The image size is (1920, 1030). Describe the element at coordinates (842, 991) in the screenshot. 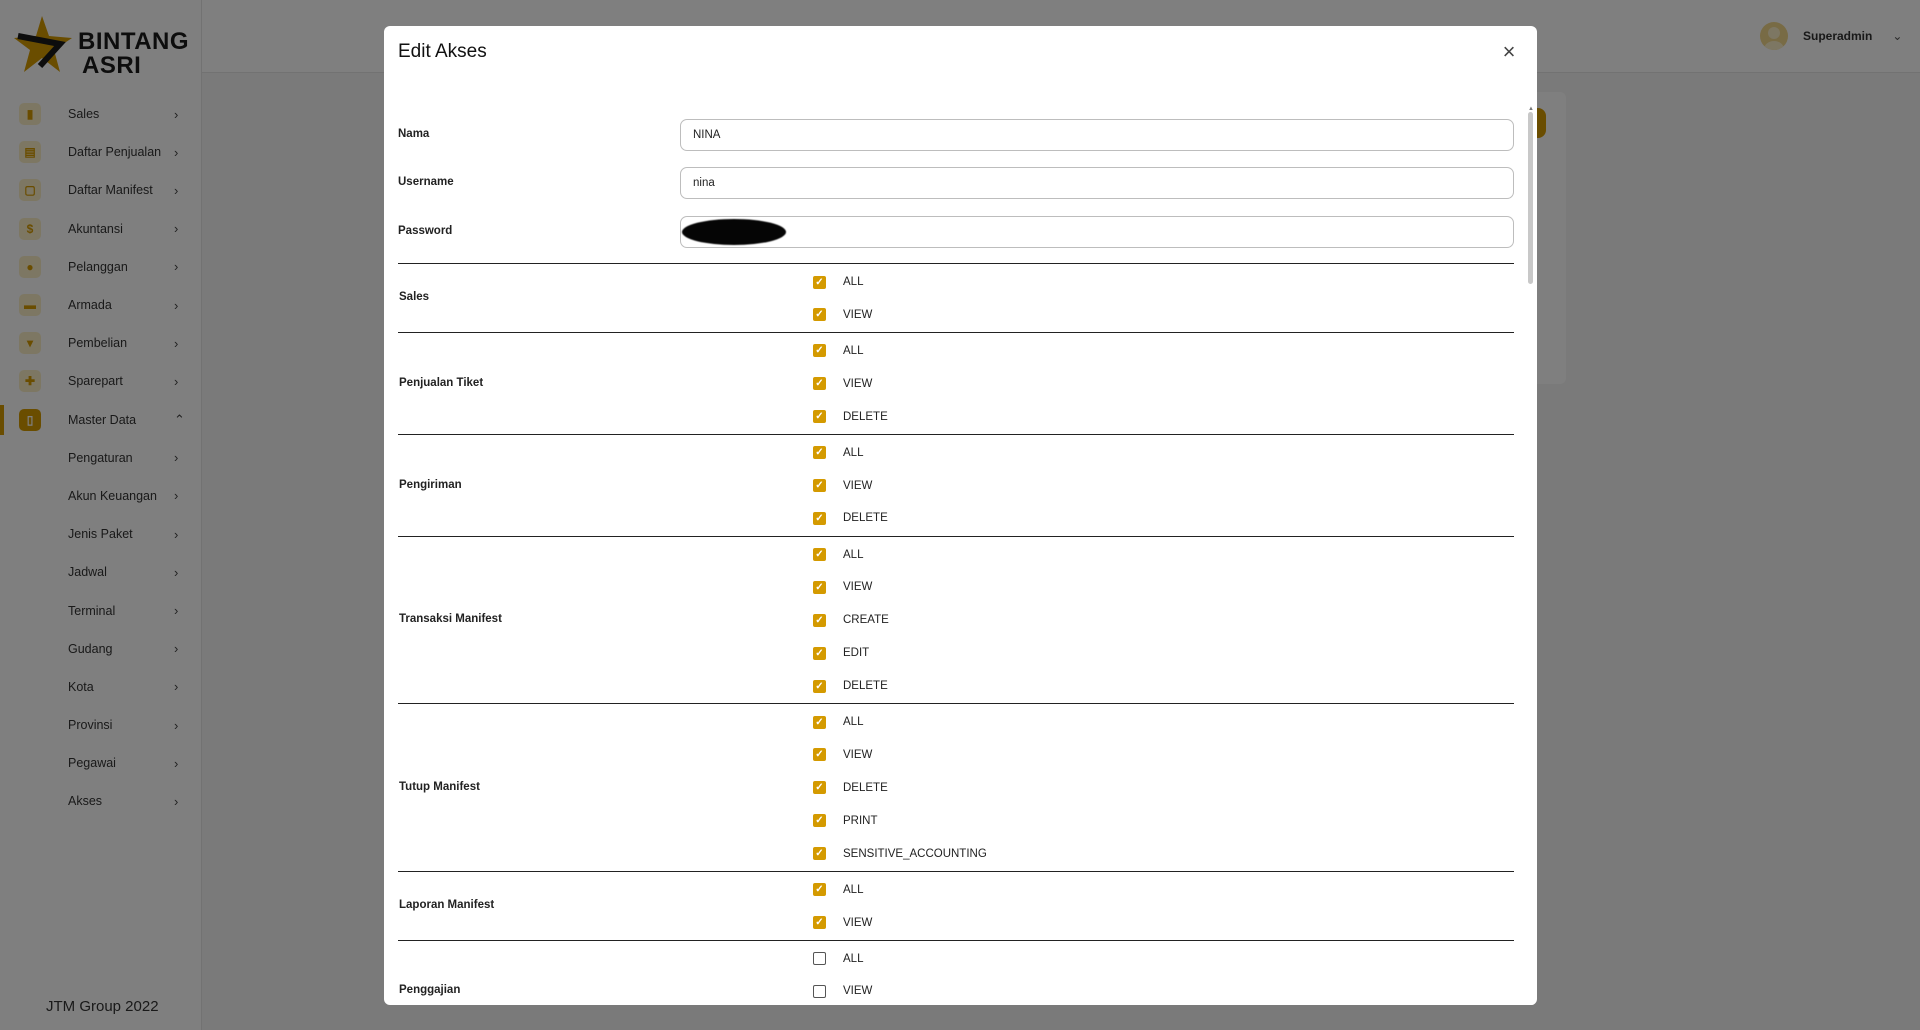

I see `permission-option: VIEW` at that location.